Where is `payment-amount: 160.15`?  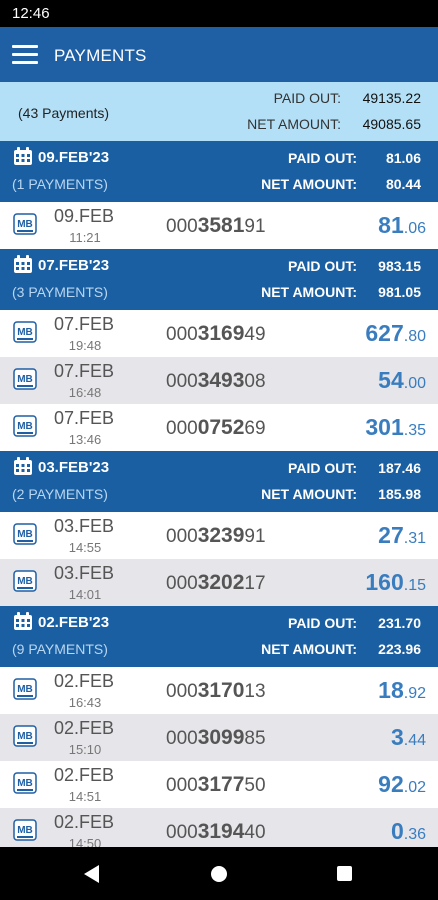 payment-amount: 160.15 is located at coordinates (395, 582).